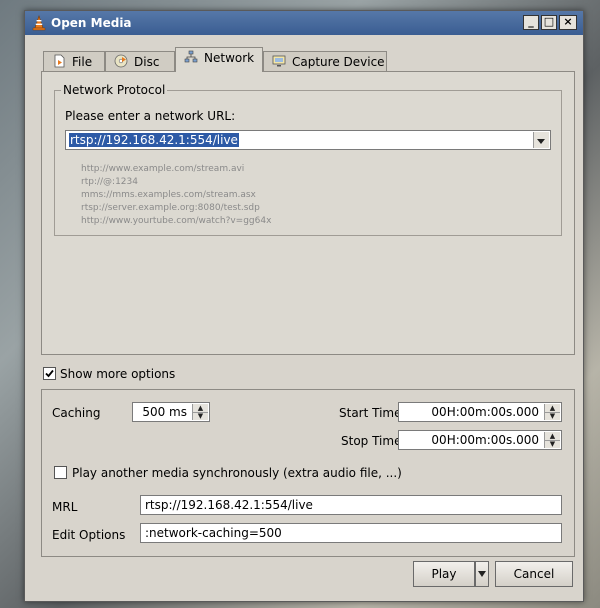 This screenshot has width=600, height=608. I want to click on start-time-spinbox: 00H:00m:00s.000 ▲ ▼, so click(480, 412).